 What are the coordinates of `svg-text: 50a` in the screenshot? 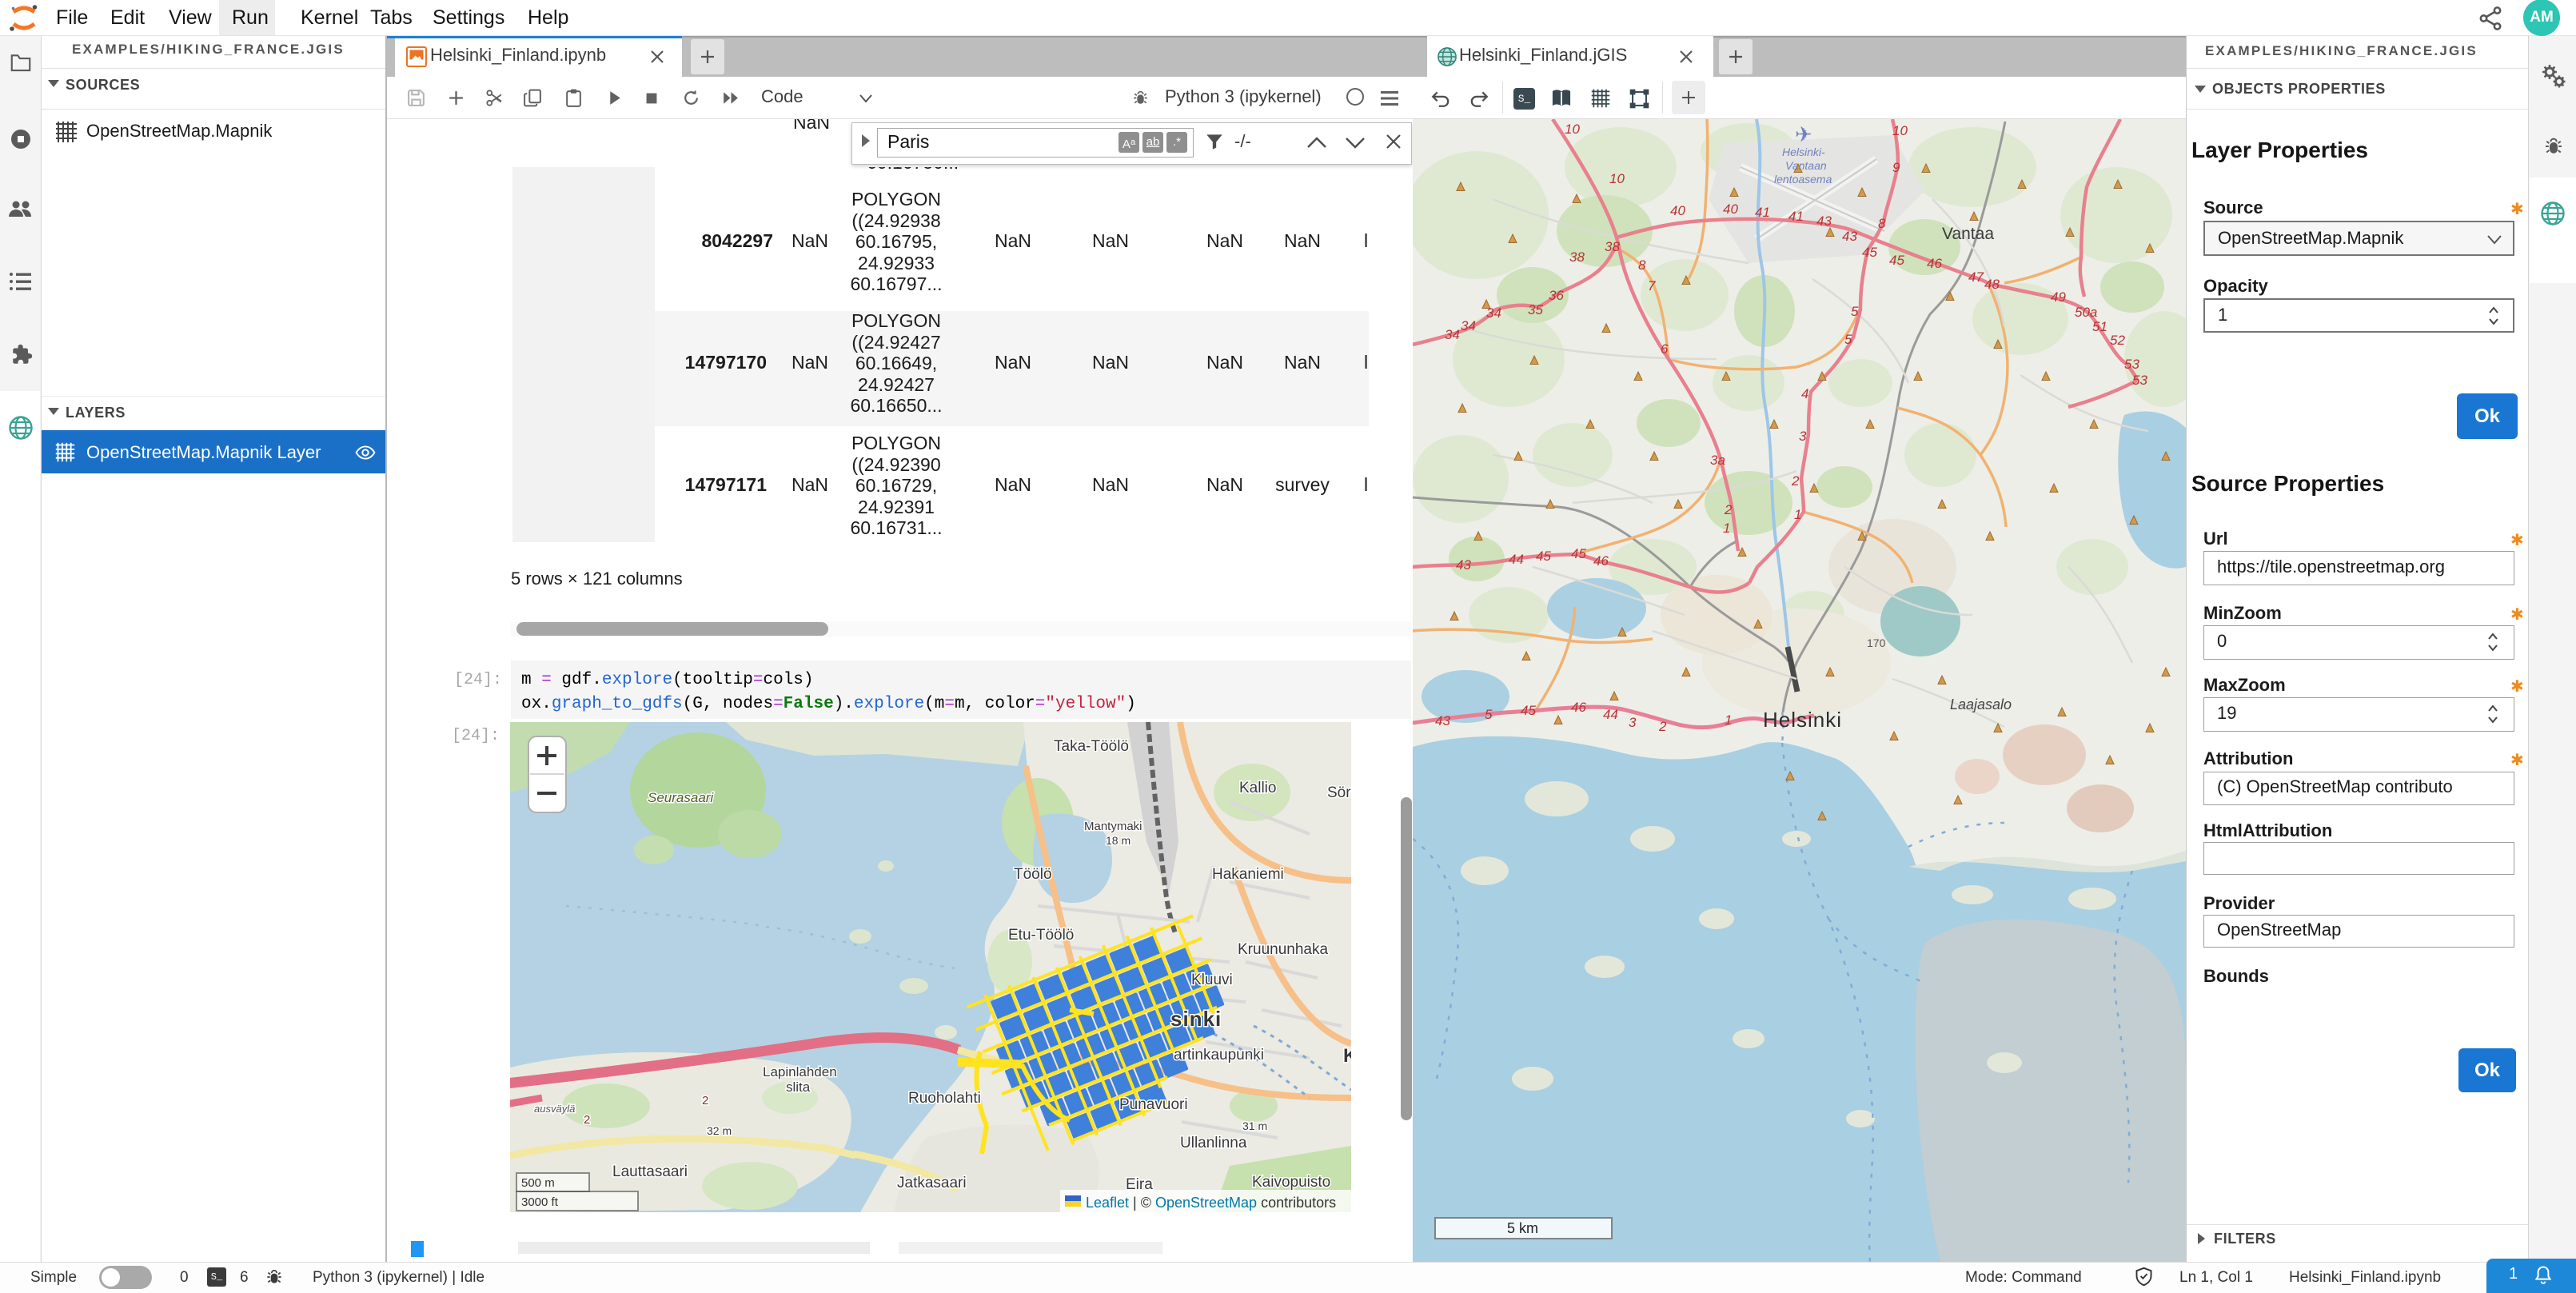 It's located at (2086, 312).